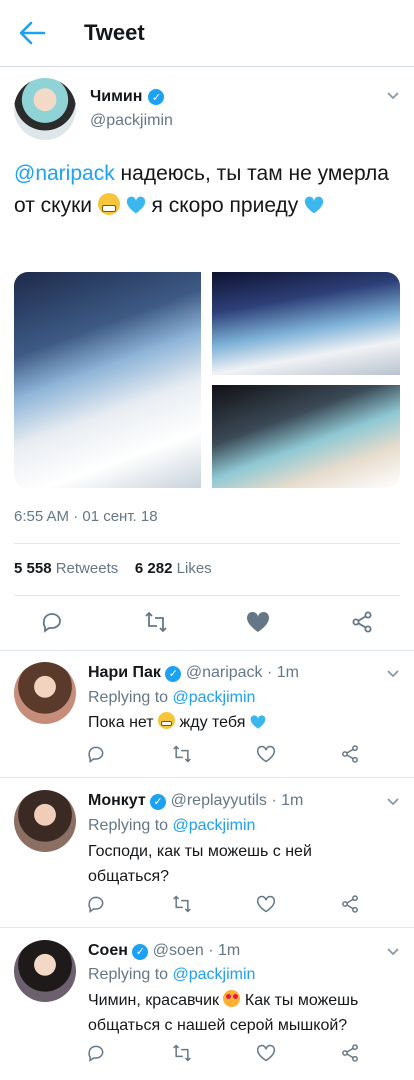 The image size is (414, 1080). What do you see at coordinates (123, 722) in the screenshot?
I see `reply-text-part-1: Пока нет` at bounding box center [123, 722].